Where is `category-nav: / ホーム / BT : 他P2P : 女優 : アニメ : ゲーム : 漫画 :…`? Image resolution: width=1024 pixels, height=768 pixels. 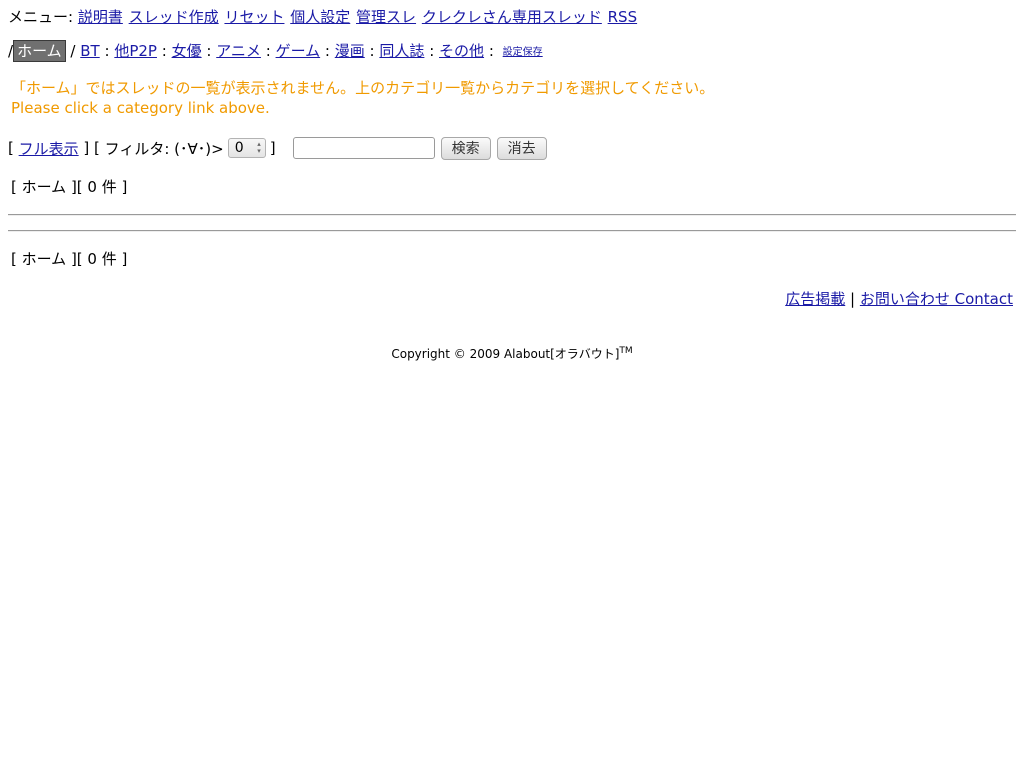
category-nav: / ホーム / BT : 他P2P : 女優 : アニメ : ゲーム : 漫画 :… is located at coordinates (275, 52).